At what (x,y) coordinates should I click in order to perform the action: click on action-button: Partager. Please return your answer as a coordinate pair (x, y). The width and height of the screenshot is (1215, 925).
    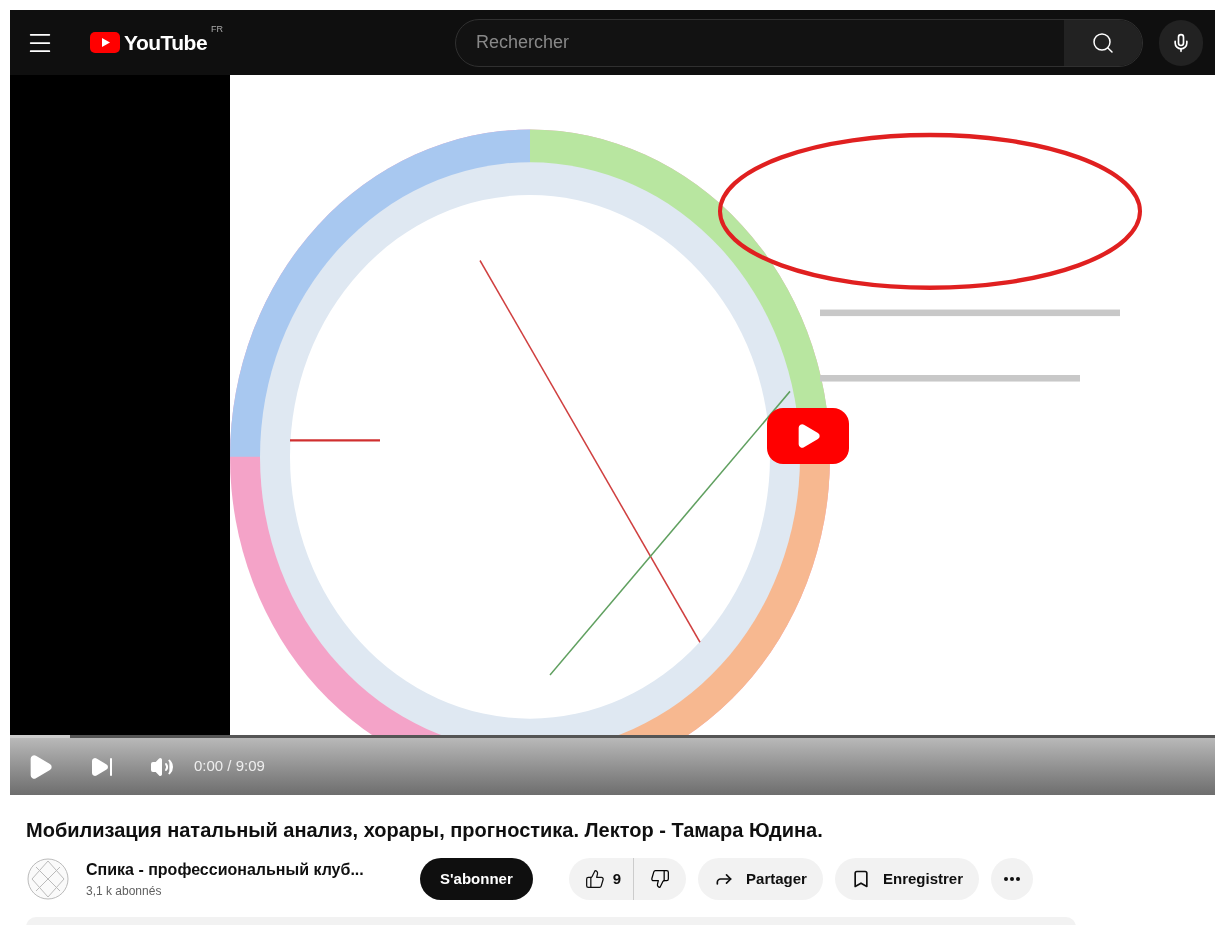
    Looking at the image, I should click on (760, 879).